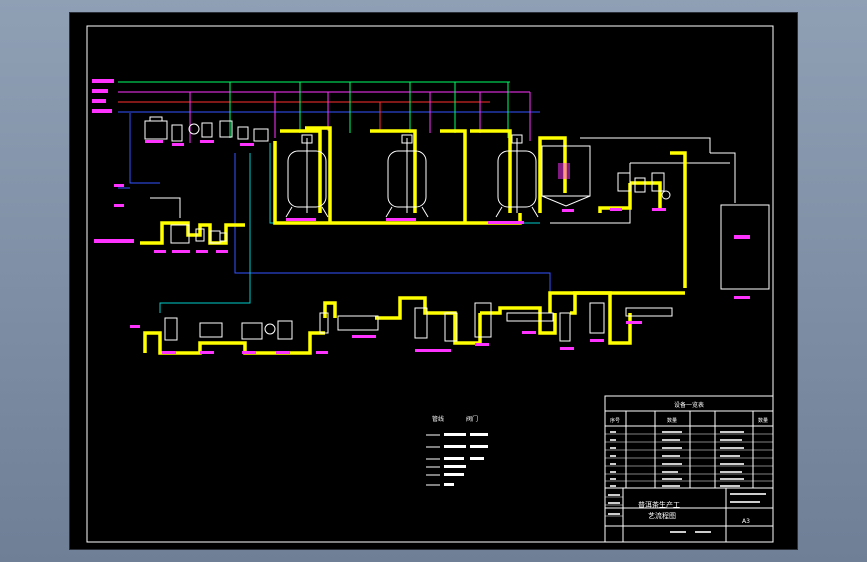 This screenshot has width=867, height=562. What do you see at coordinates (418, 322) in the screenshot?
I see `lower-process-train` at bounding box center [418, 322].